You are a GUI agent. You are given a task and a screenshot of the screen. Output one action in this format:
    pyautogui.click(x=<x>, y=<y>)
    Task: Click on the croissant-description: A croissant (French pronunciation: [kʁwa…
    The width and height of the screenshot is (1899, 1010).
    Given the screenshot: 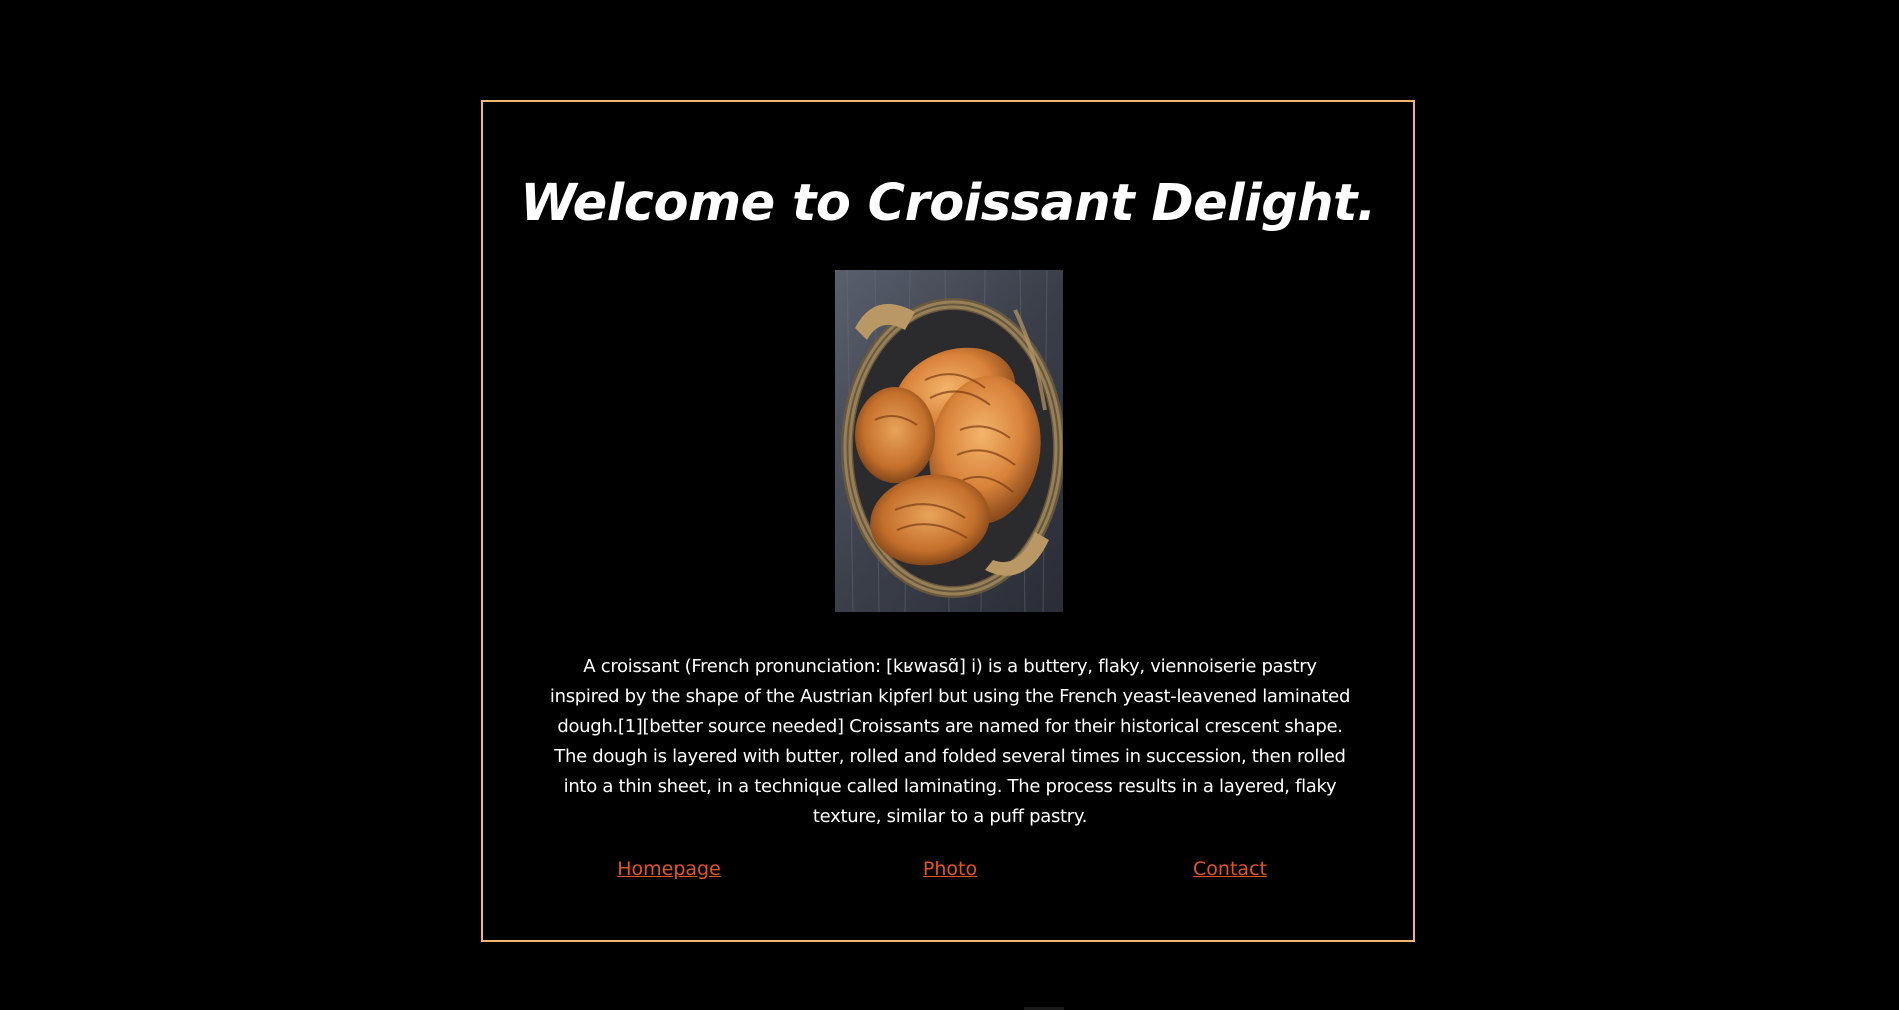 What is the action you would take?
    pyautogui.click(x=950, y=741)
    